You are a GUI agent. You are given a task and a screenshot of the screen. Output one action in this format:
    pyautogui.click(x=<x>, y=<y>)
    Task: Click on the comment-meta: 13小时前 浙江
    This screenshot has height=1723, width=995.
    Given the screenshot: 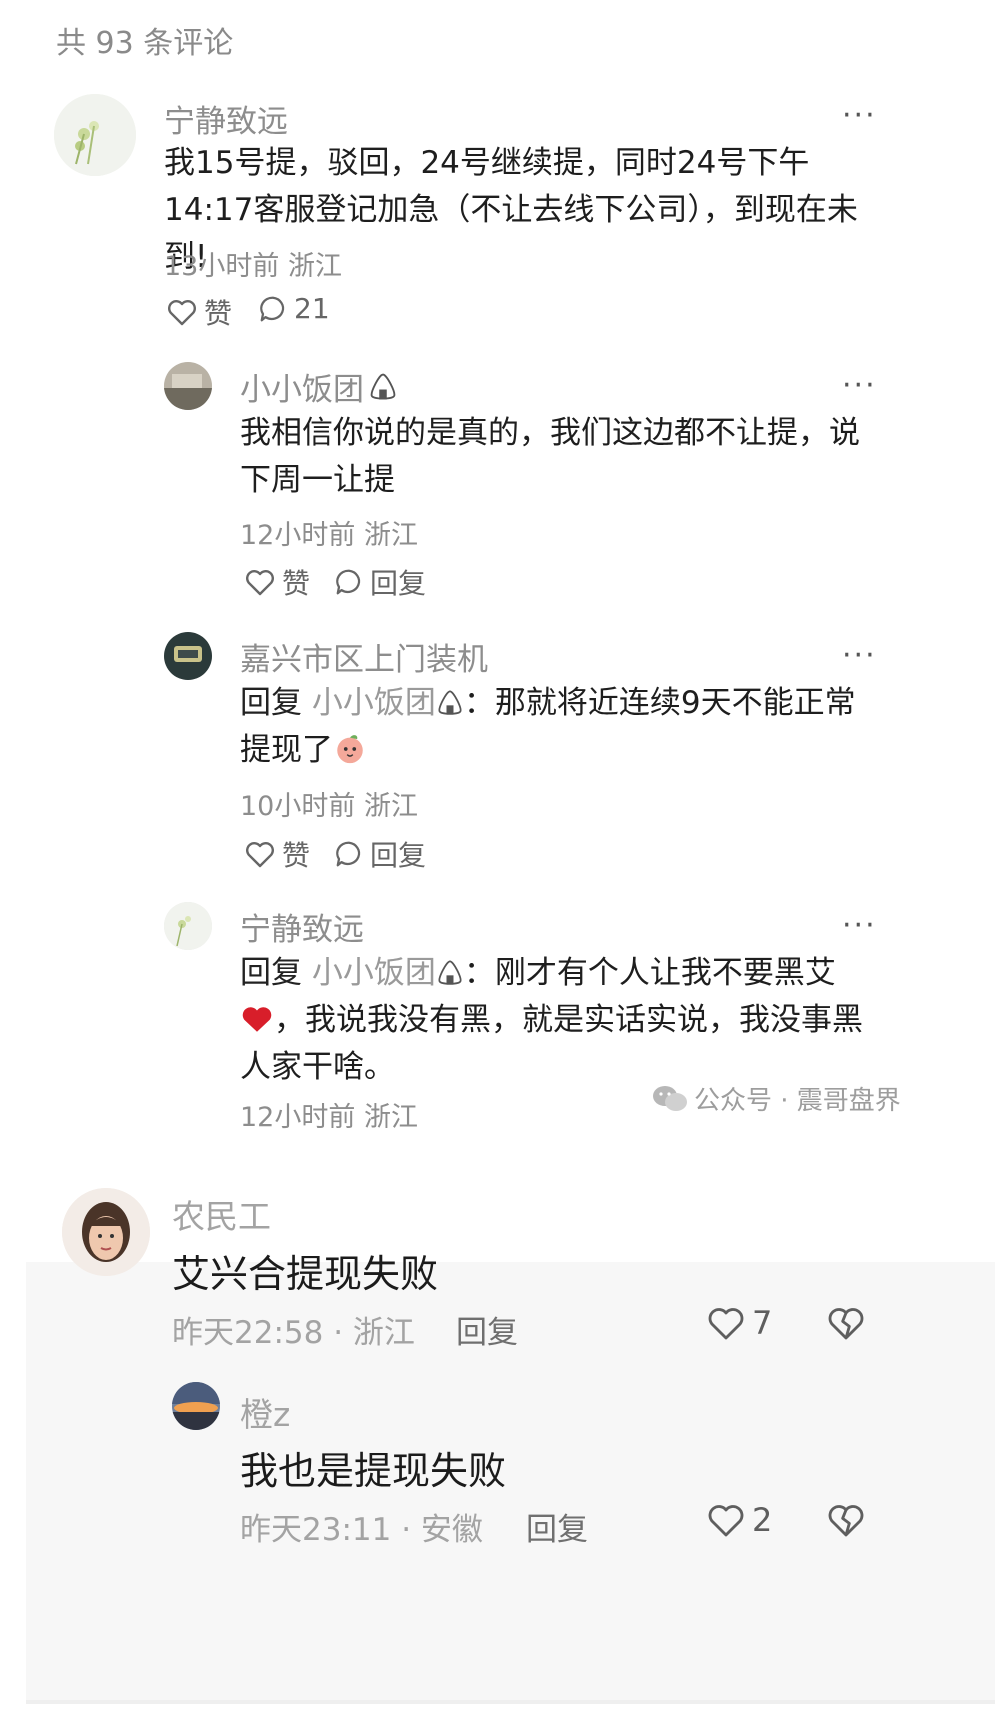 What is the action you would take?
    pyautogui.click(x=253, y=266)
    